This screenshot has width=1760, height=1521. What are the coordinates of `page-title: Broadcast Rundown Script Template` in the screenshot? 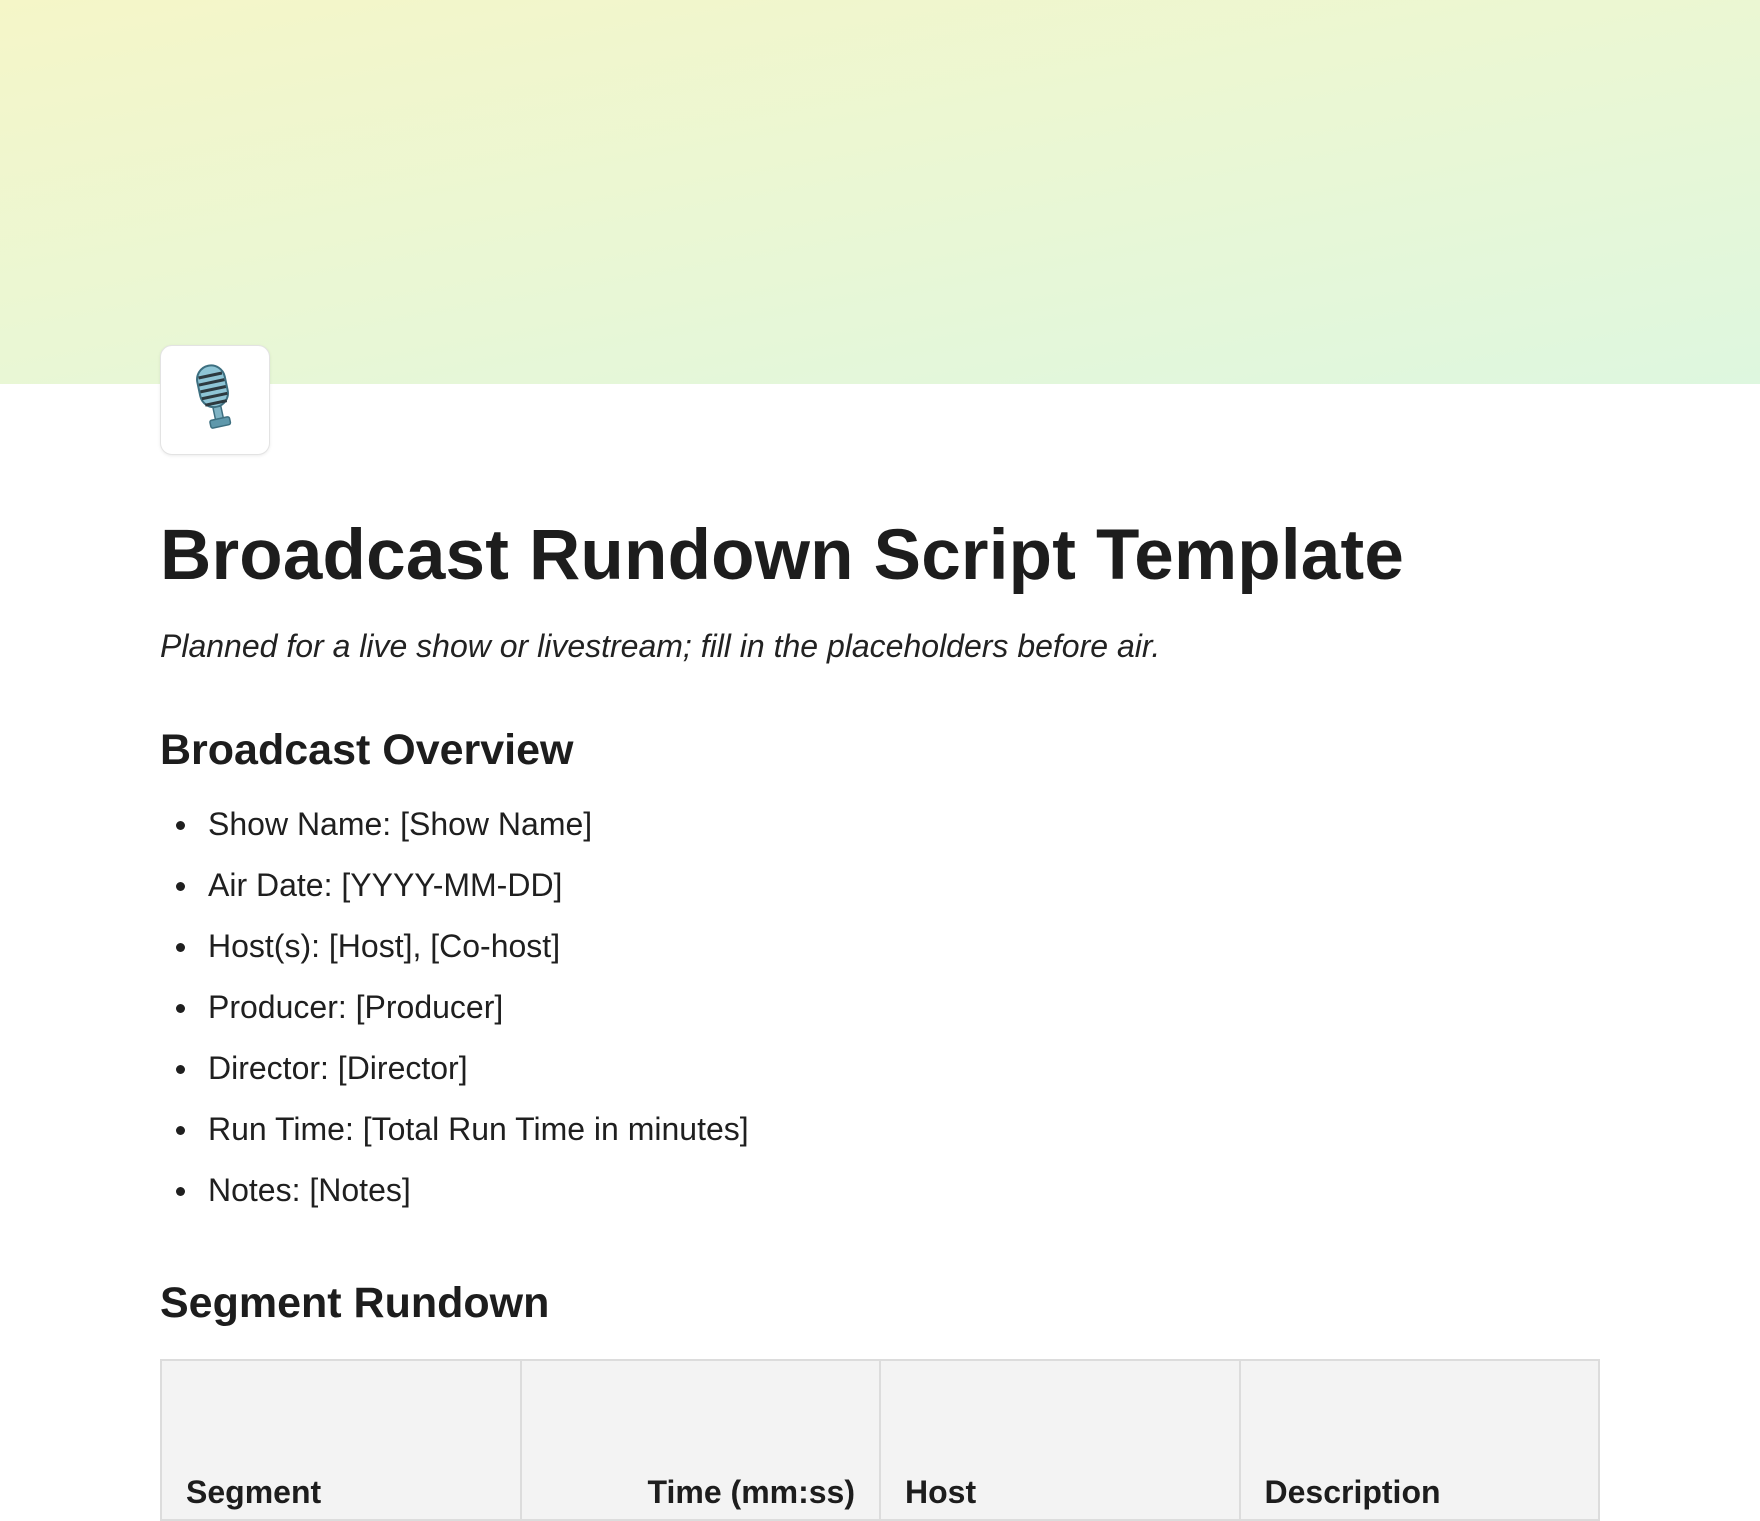 It's located at (880, 556).